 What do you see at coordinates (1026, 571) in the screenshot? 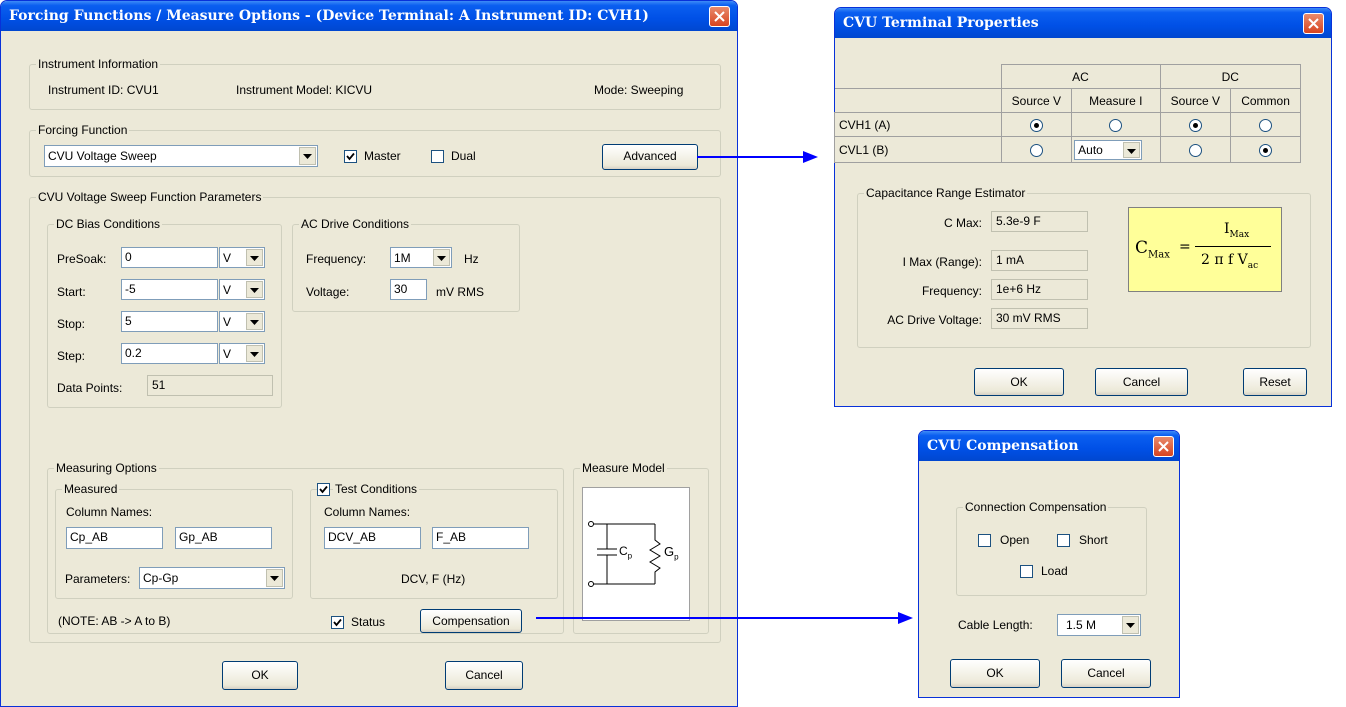
I see `load-checkbox` at bounding box center [1026, 571].